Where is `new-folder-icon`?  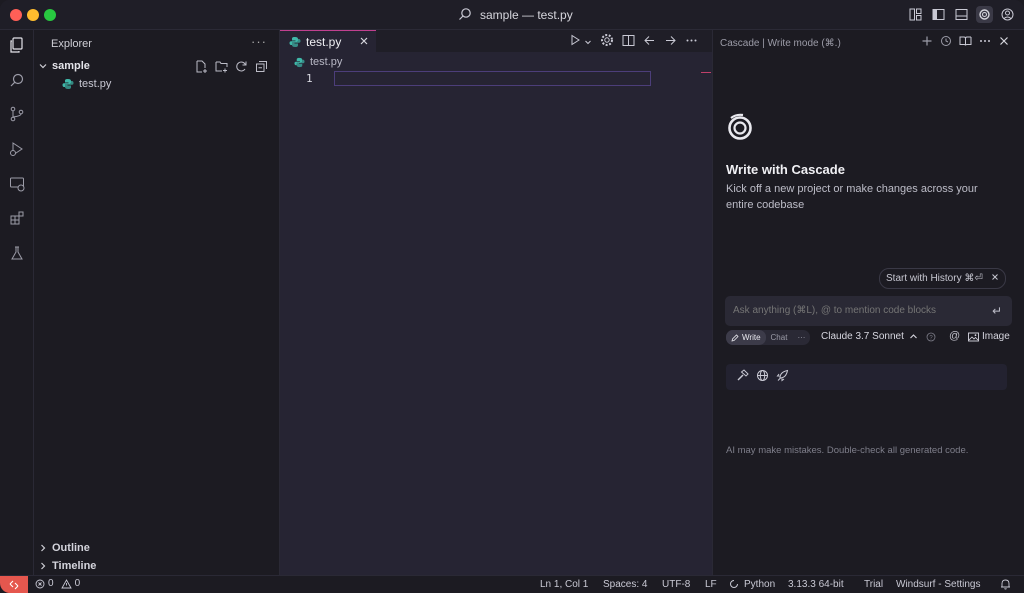 new-folder-icon is located at coordinates (221, 66).